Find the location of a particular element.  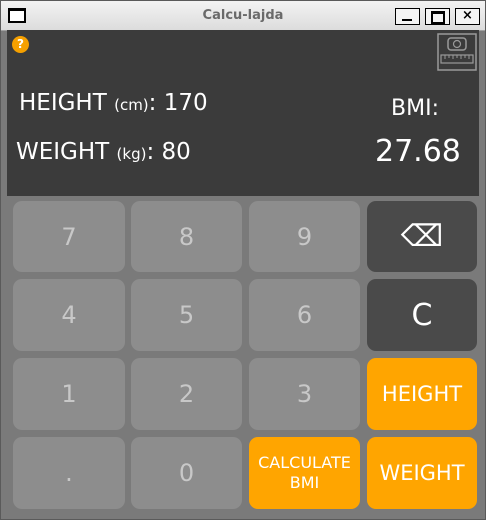

help-icon: ? is located at coordinates (20, 44).